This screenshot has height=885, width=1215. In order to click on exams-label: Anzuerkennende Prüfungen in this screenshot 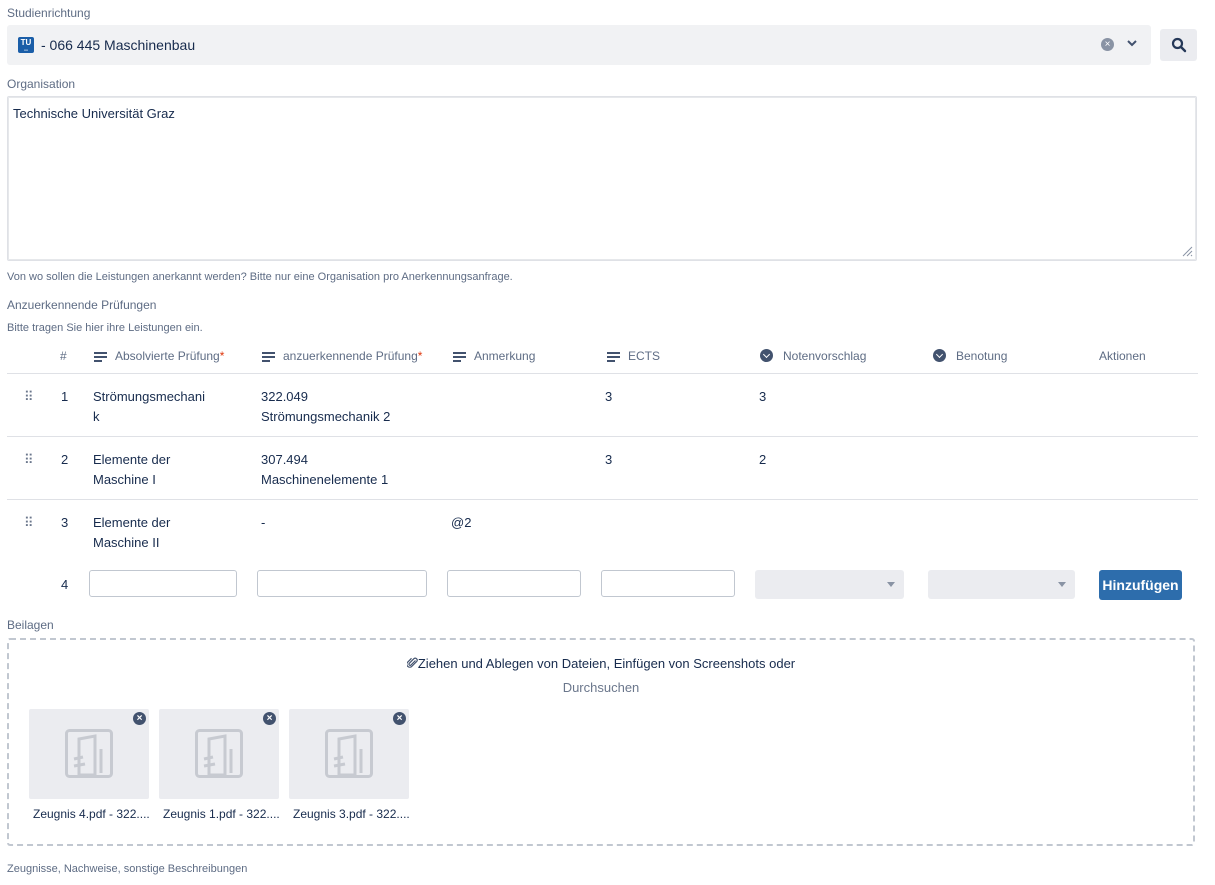, I will do `click(82, 305)`.